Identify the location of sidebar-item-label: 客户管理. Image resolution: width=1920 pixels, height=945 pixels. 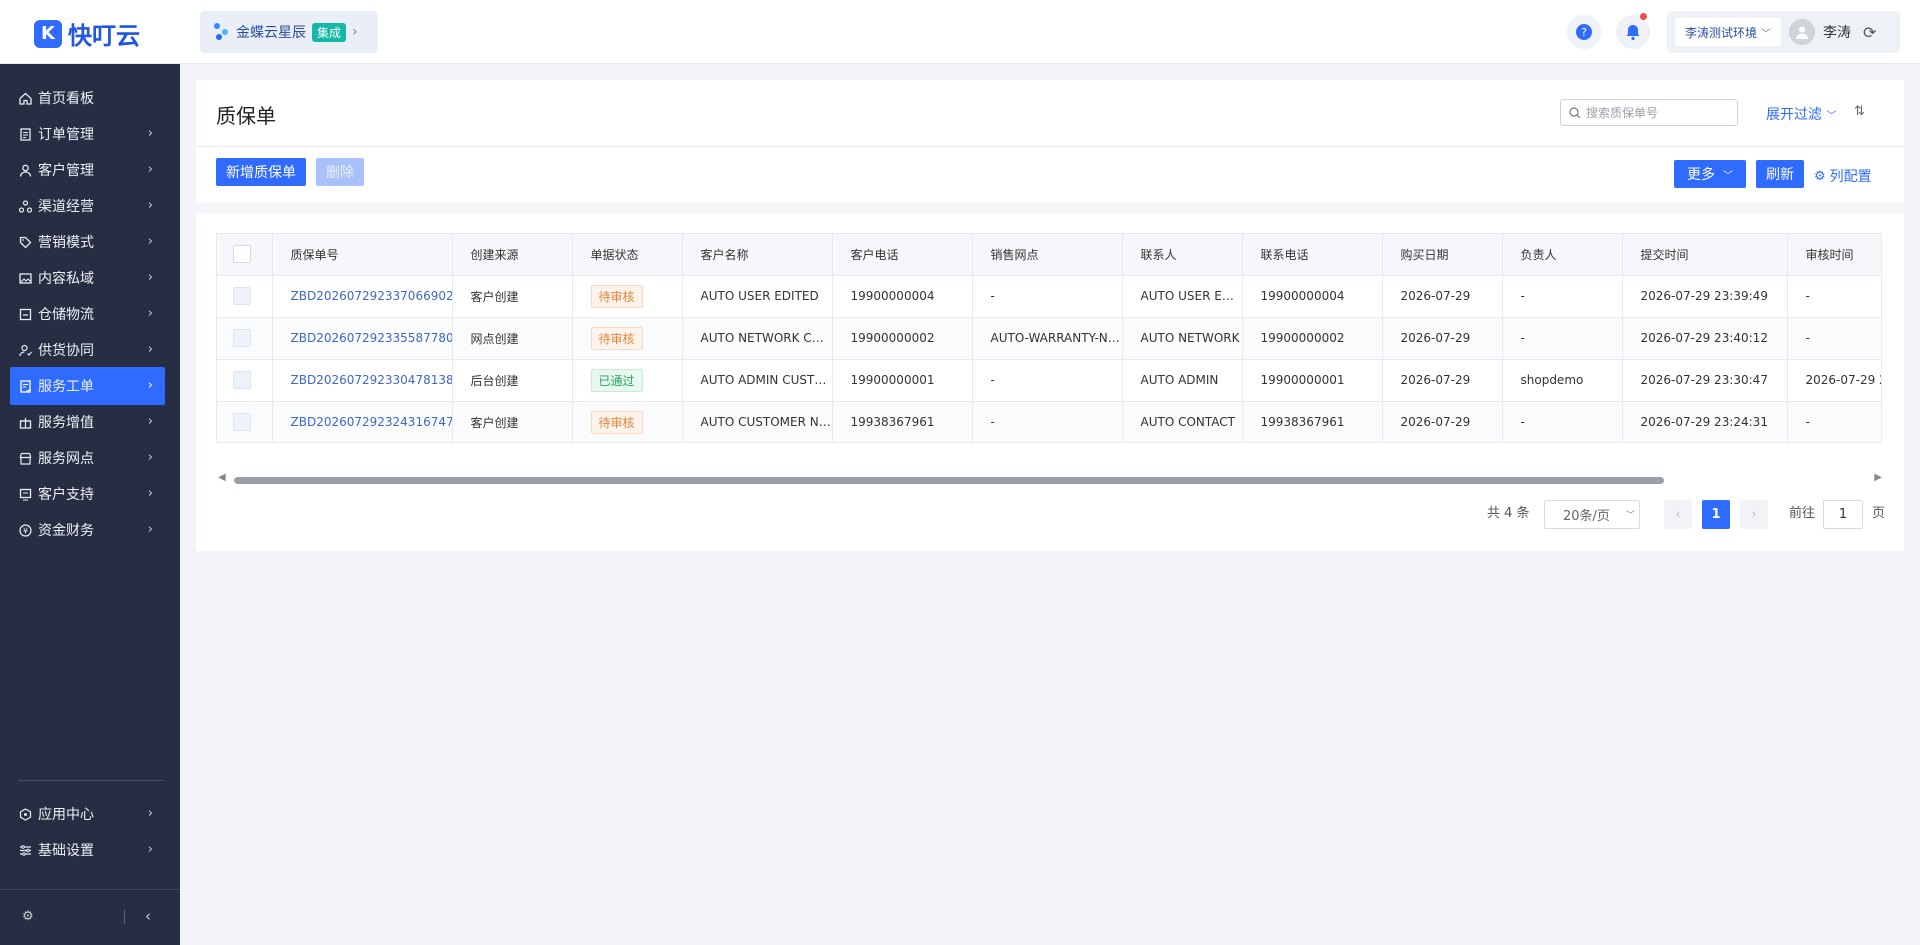
(66, 171).